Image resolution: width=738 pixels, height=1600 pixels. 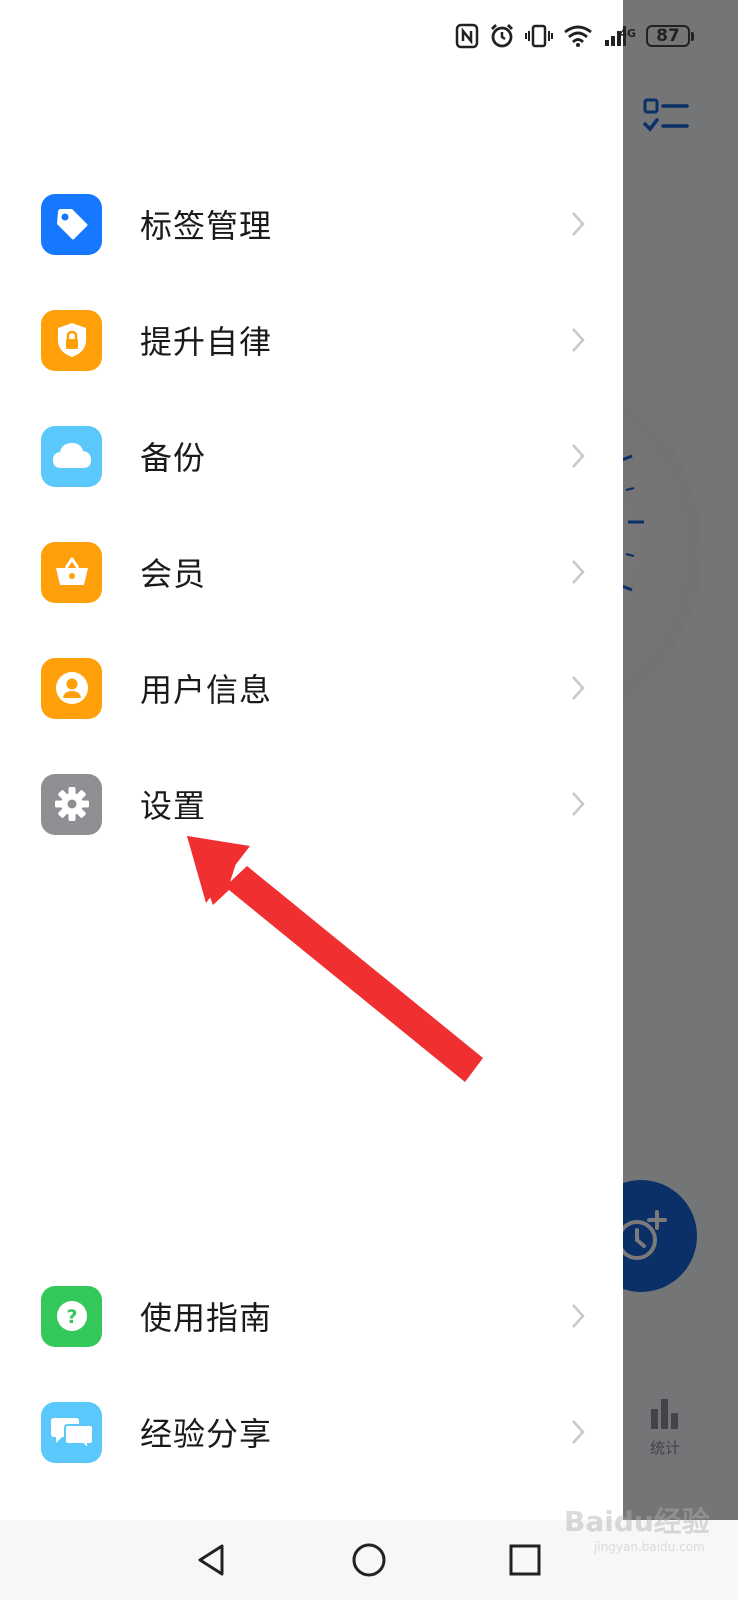 I want to click on wifi-icon, so click(x=578, y=36).